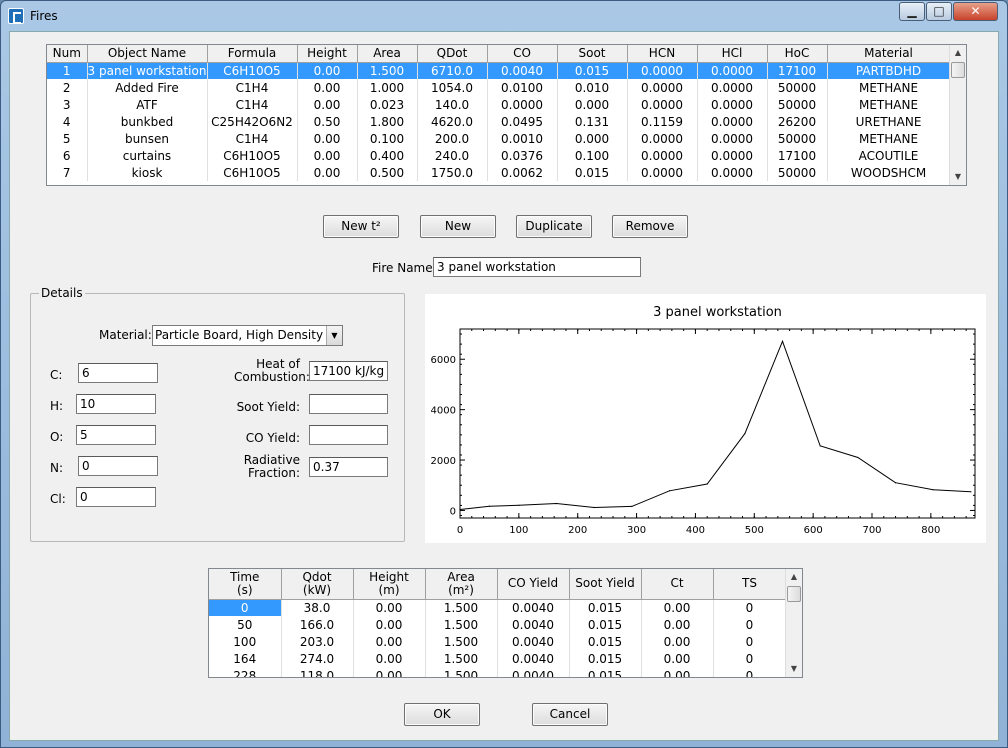 The width and height of the screenshot is (1008, 748). I want to click on fires-col-header: Num, so click(67, 54).